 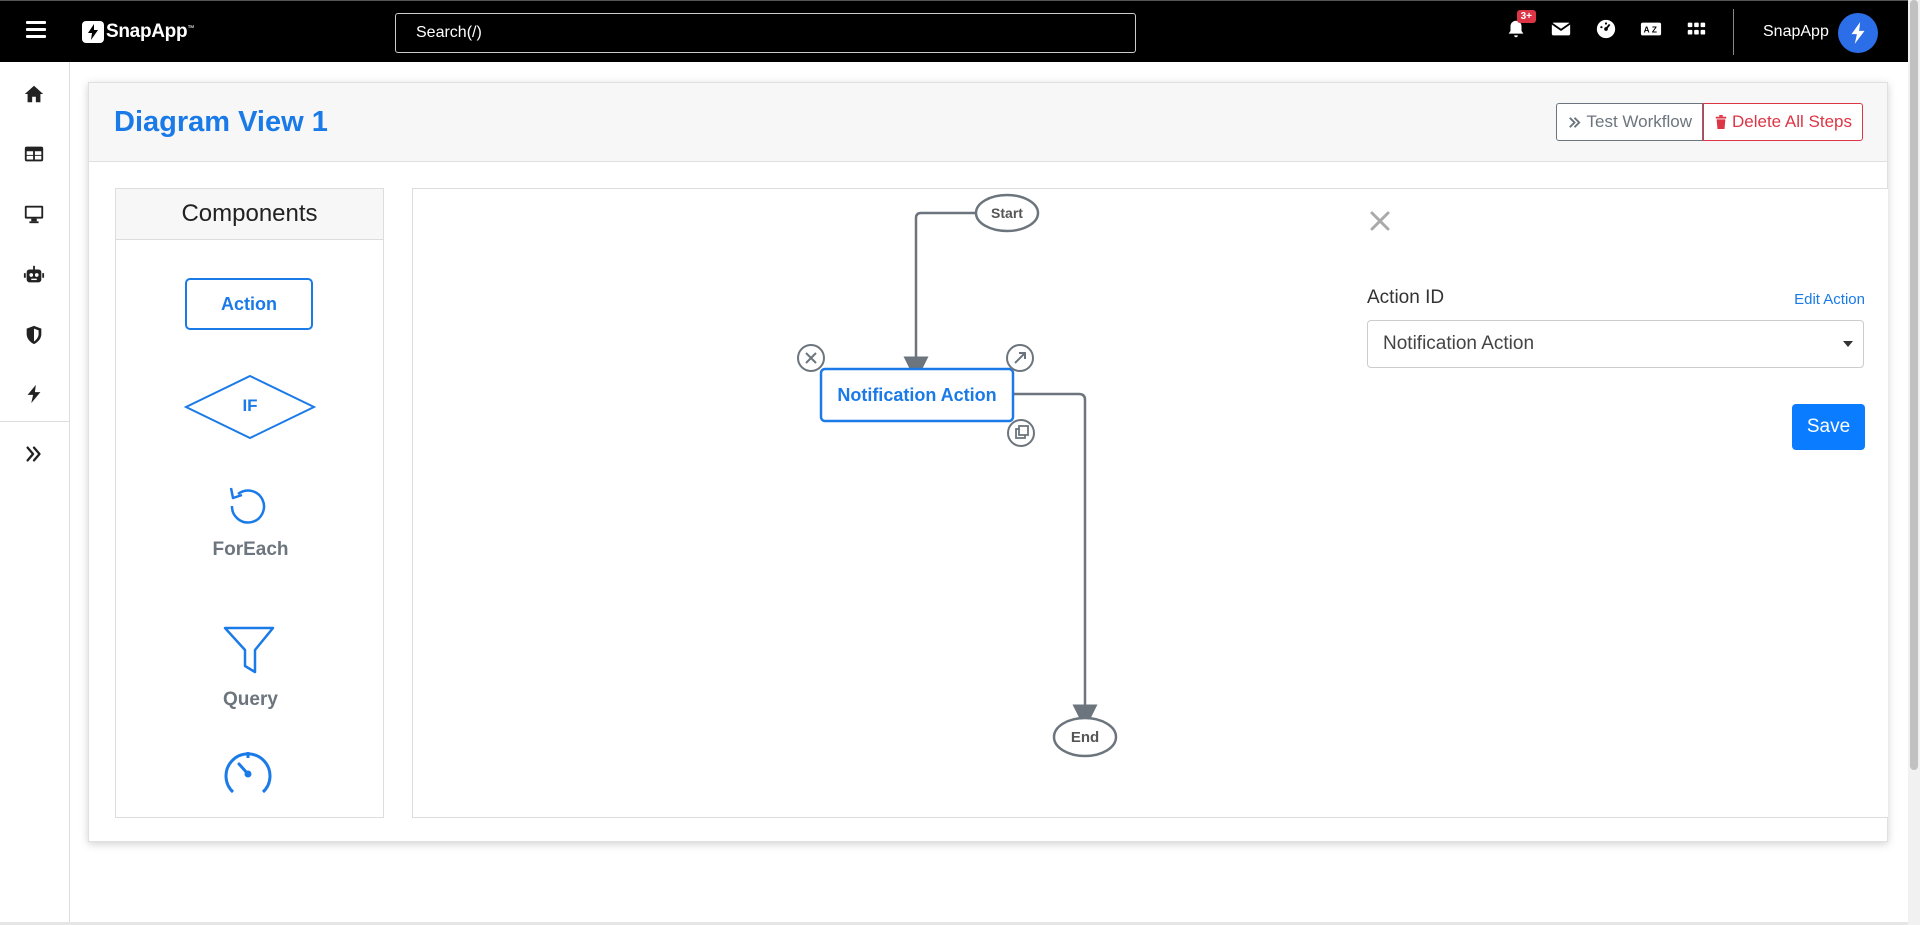 I want to click on top-navbar: SnapApp ™ Search(/) 3+ AZ SnapApp, so click(x=954, y=31).